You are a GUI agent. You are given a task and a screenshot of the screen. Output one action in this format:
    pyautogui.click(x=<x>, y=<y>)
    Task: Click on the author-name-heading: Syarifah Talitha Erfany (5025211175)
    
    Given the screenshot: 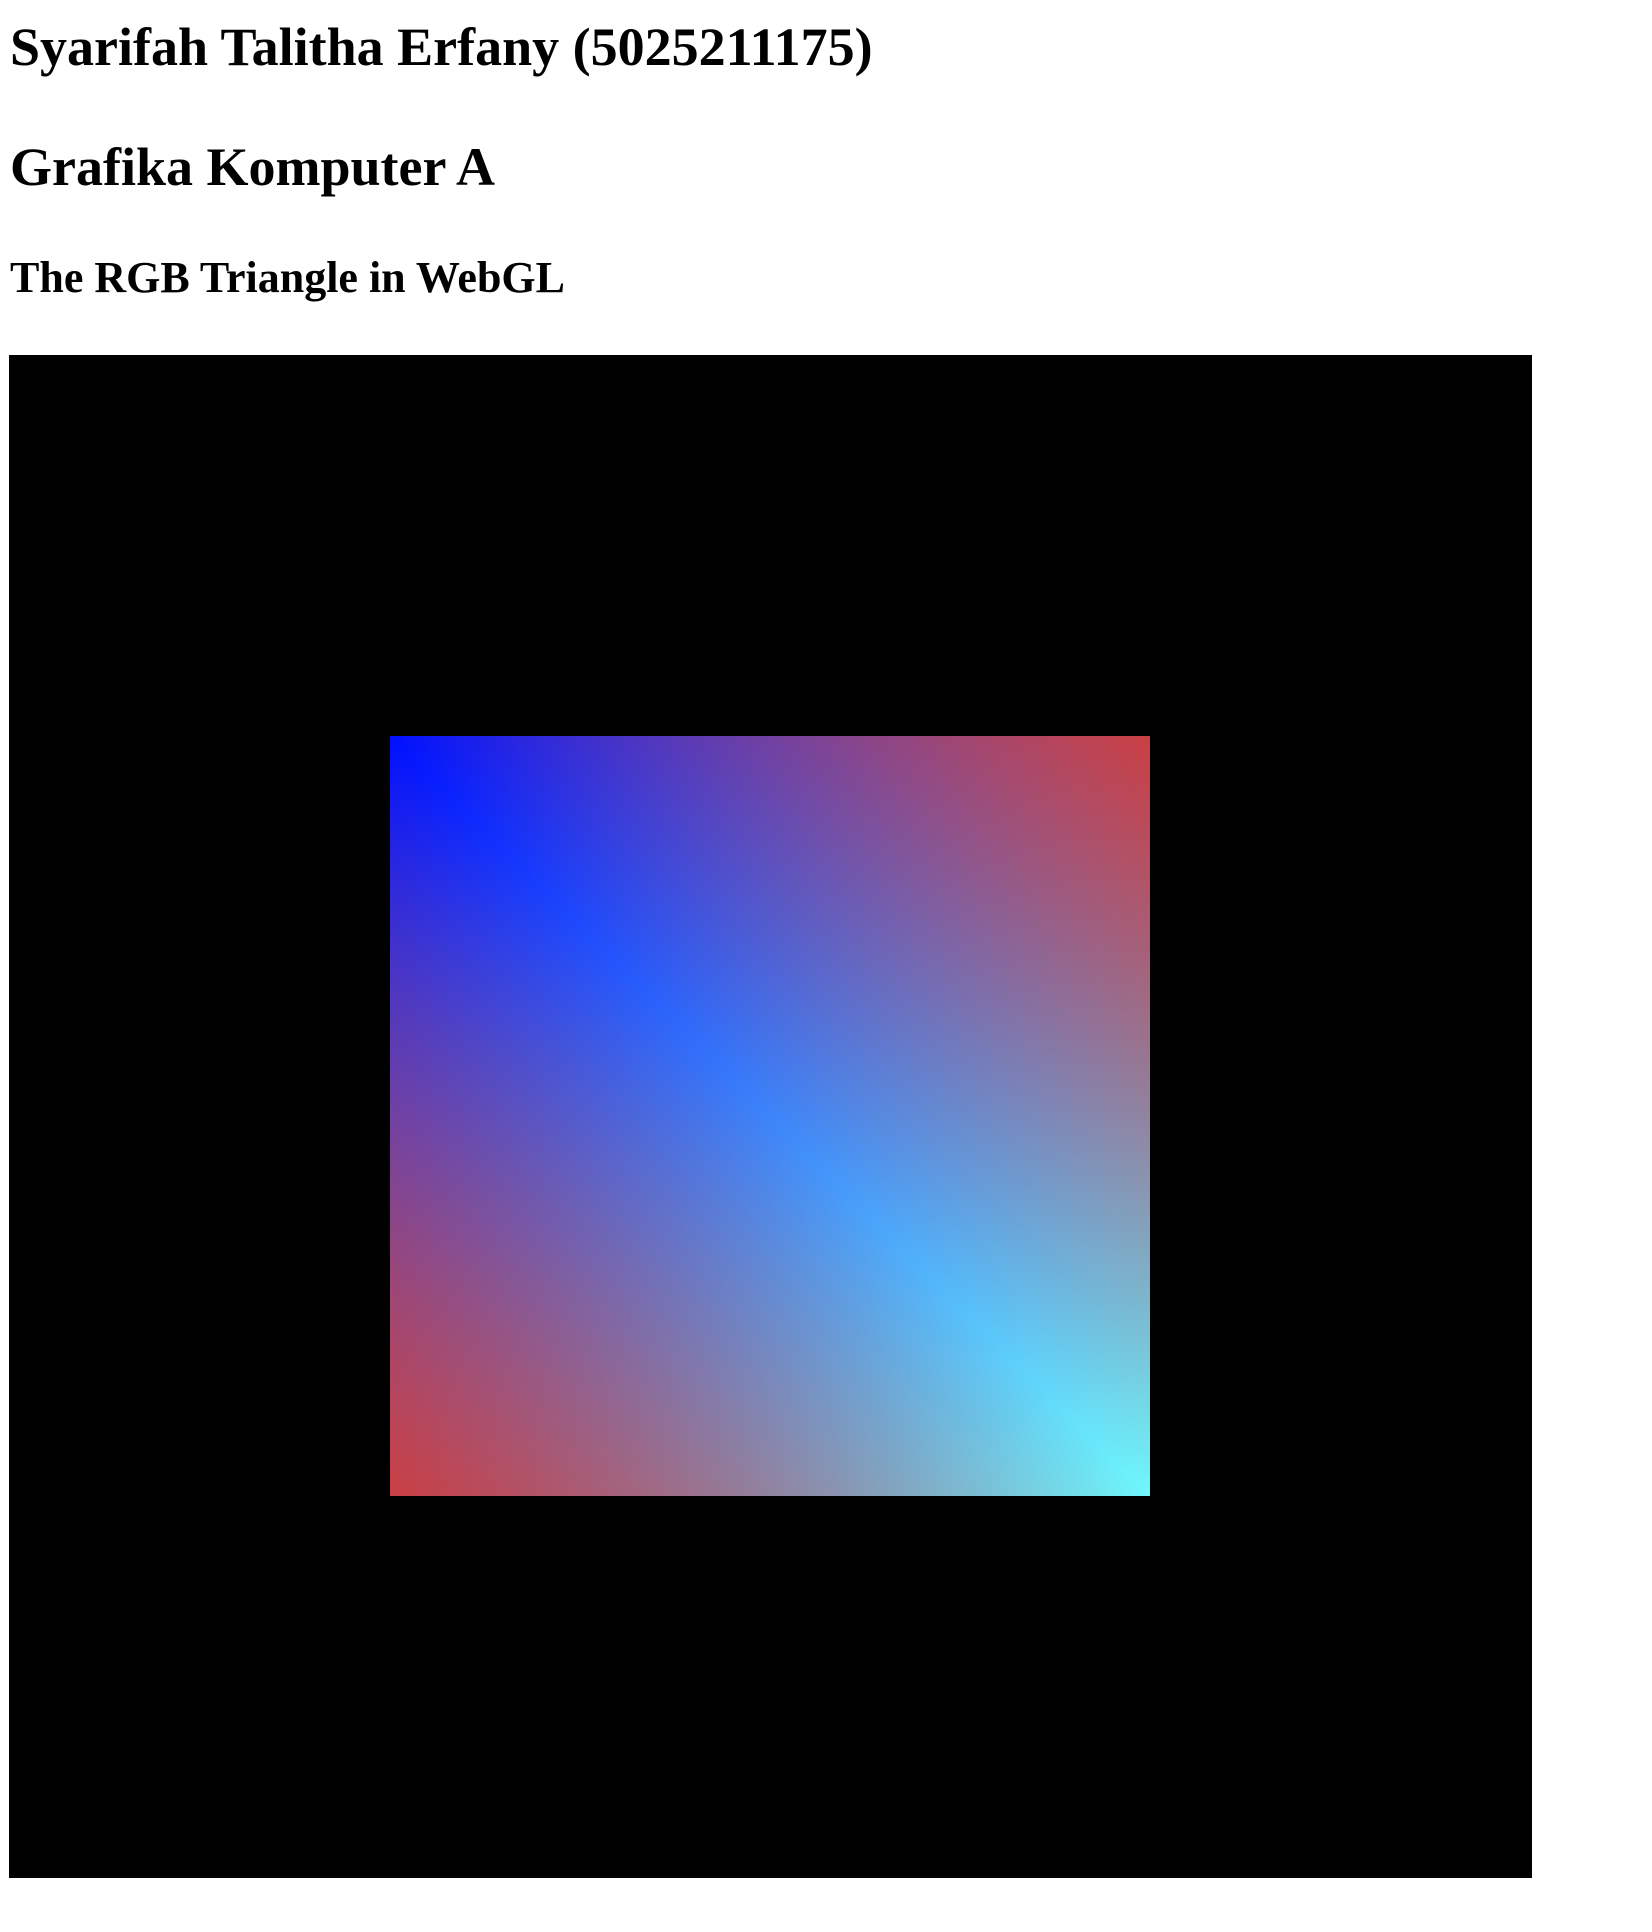 What is the action you would take?
    pyautogui.click(x=441, y=47)
    